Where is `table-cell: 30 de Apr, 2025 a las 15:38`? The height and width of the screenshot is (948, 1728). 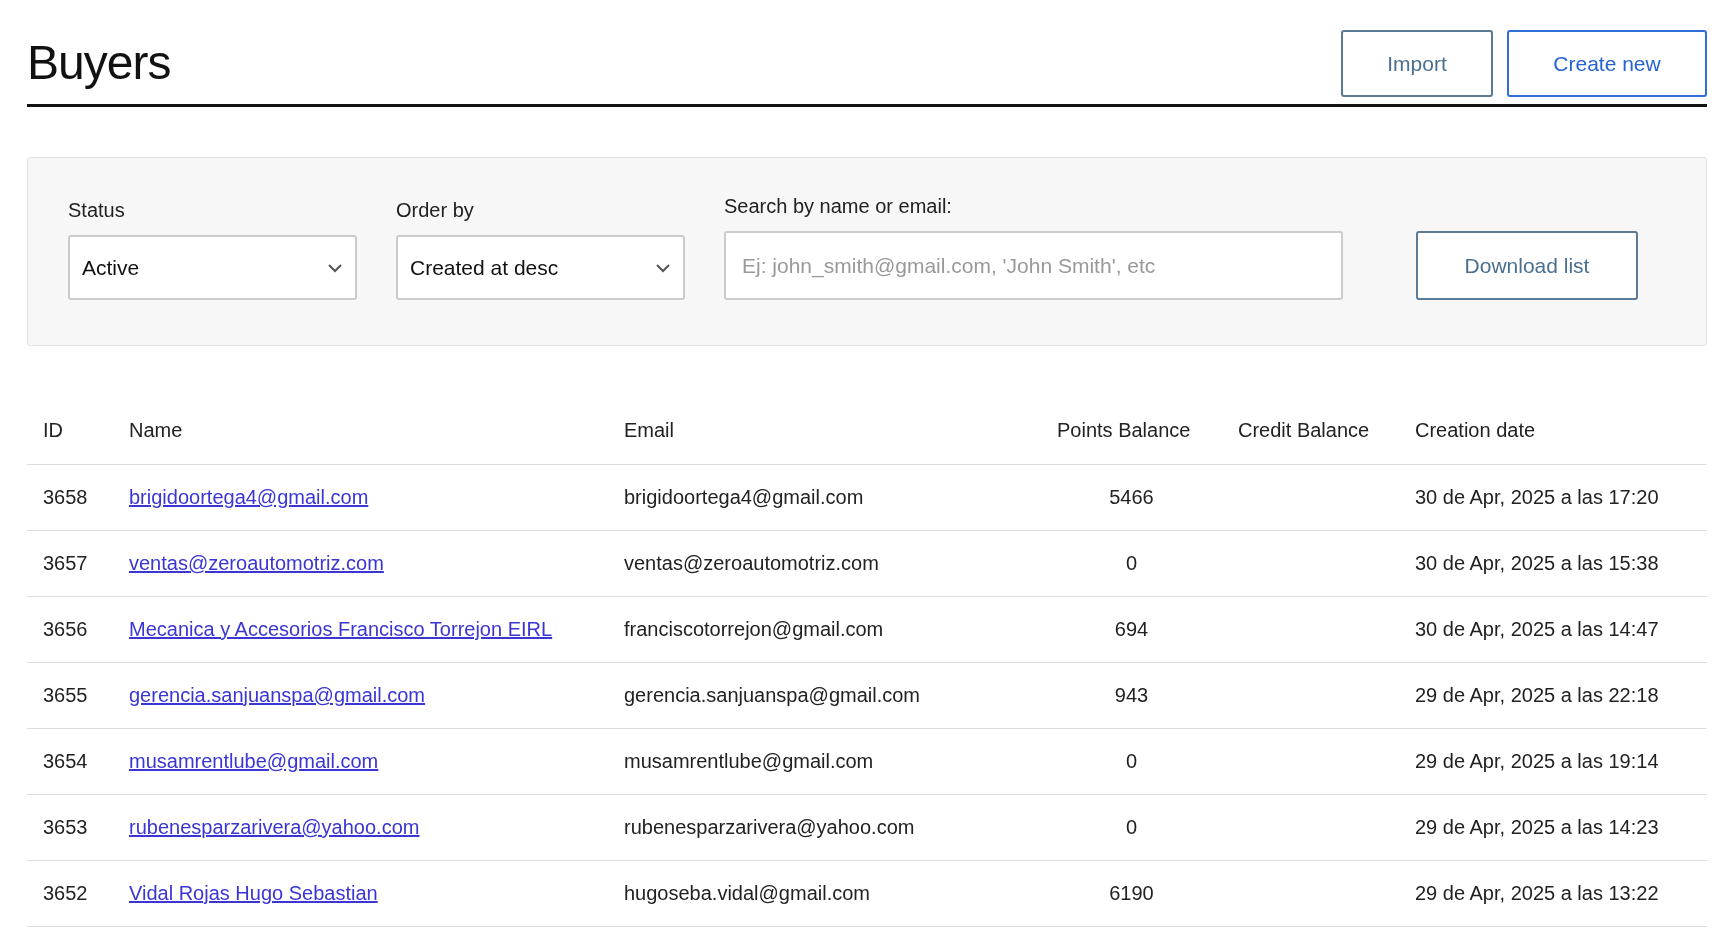 table-cell: 30 de Apr, 2025 a las 15:38 is located at coordinates (1553, 563).